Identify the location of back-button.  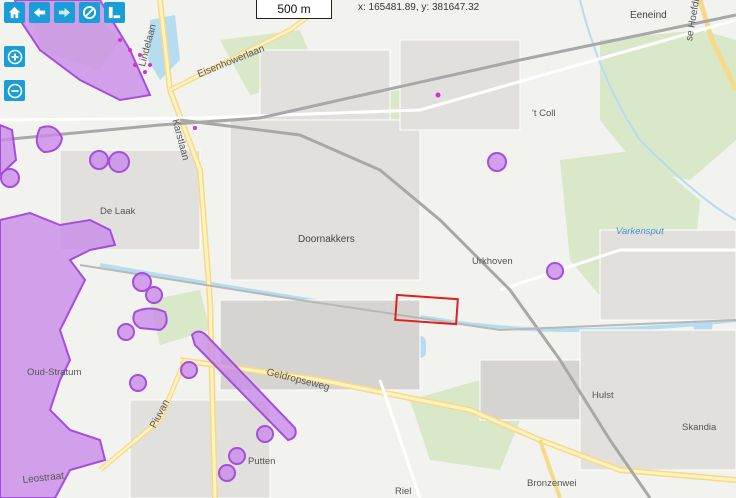
(39, 12).